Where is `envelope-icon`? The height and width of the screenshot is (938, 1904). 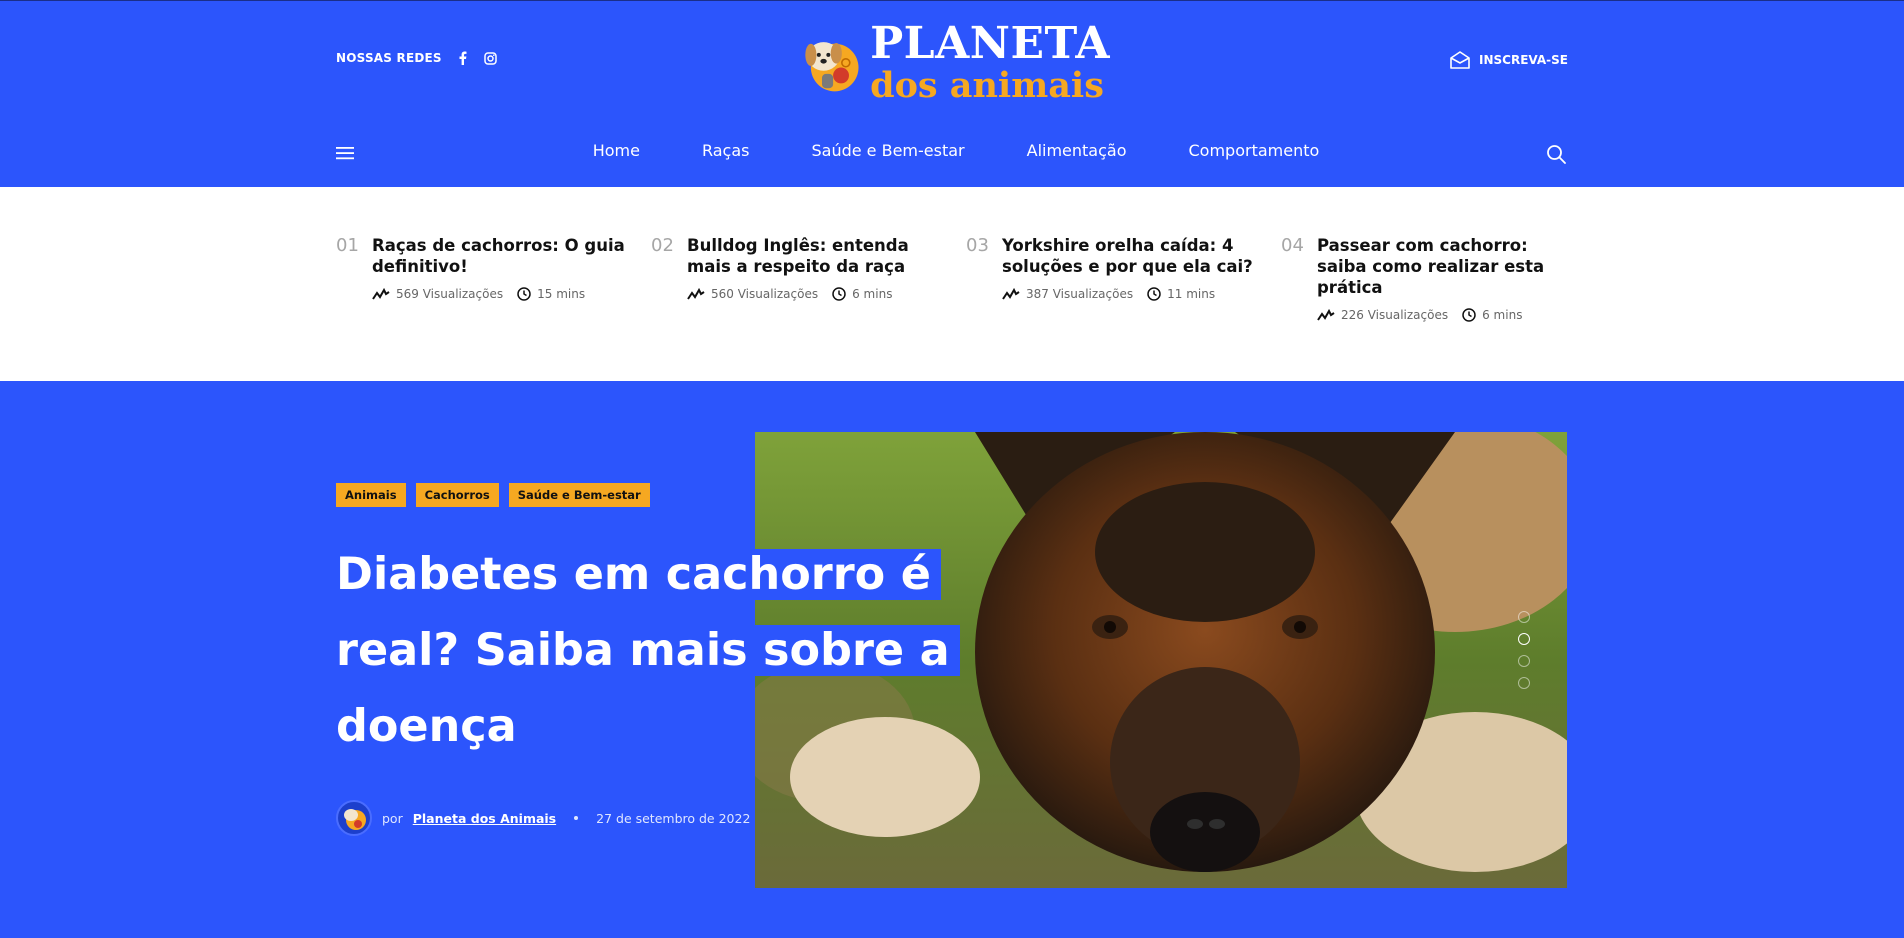
envelope-icon is located at coordinates (1460, 60).